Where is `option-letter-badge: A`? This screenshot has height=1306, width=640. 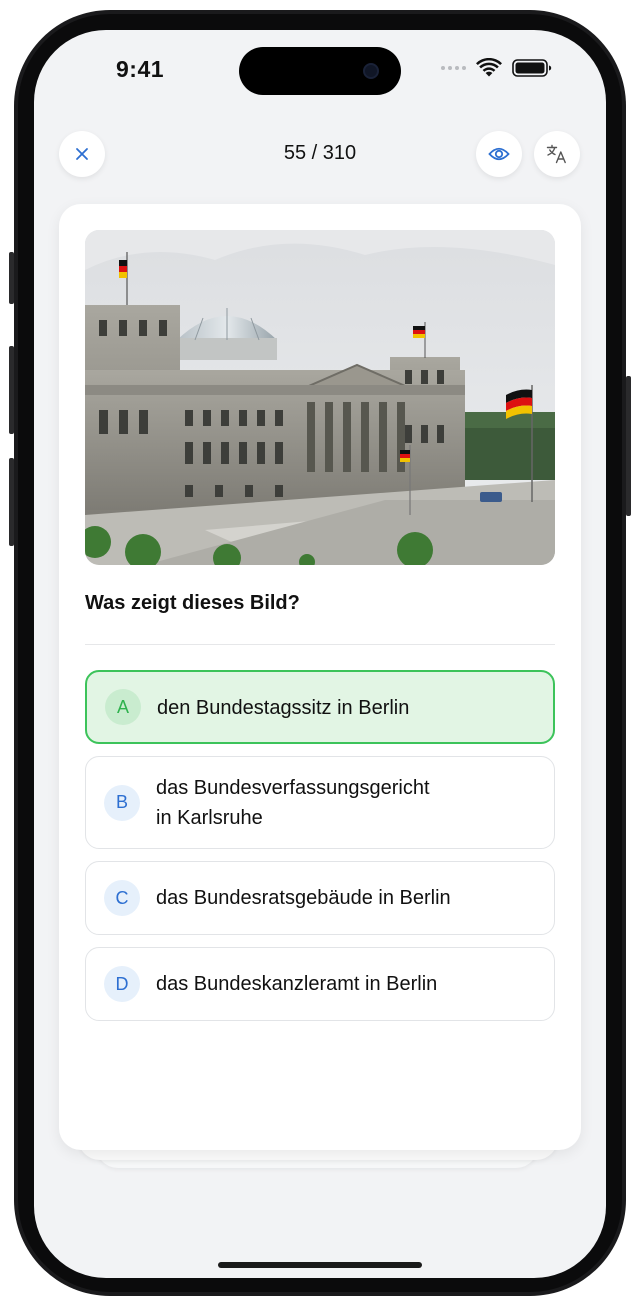
option-letter-badge: A is located at coordinates (123, 707).